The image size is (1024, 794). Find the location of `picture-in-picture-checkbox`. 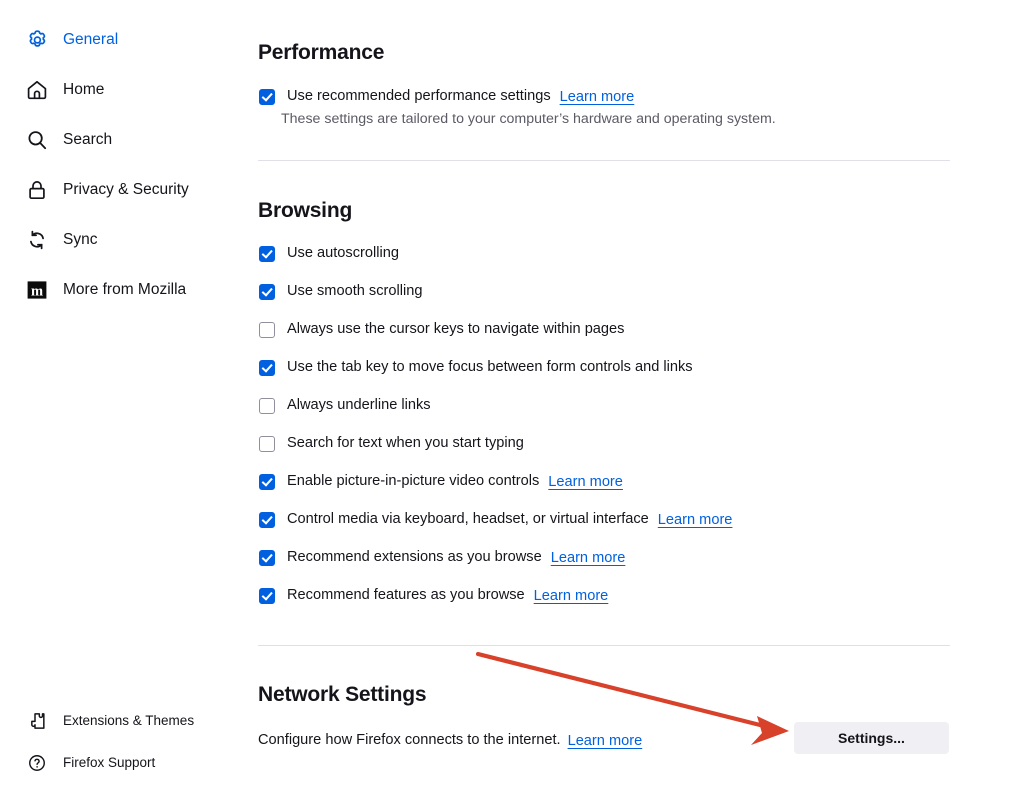

picture-in-picture-checkbox is located at coordinates (267, 482).